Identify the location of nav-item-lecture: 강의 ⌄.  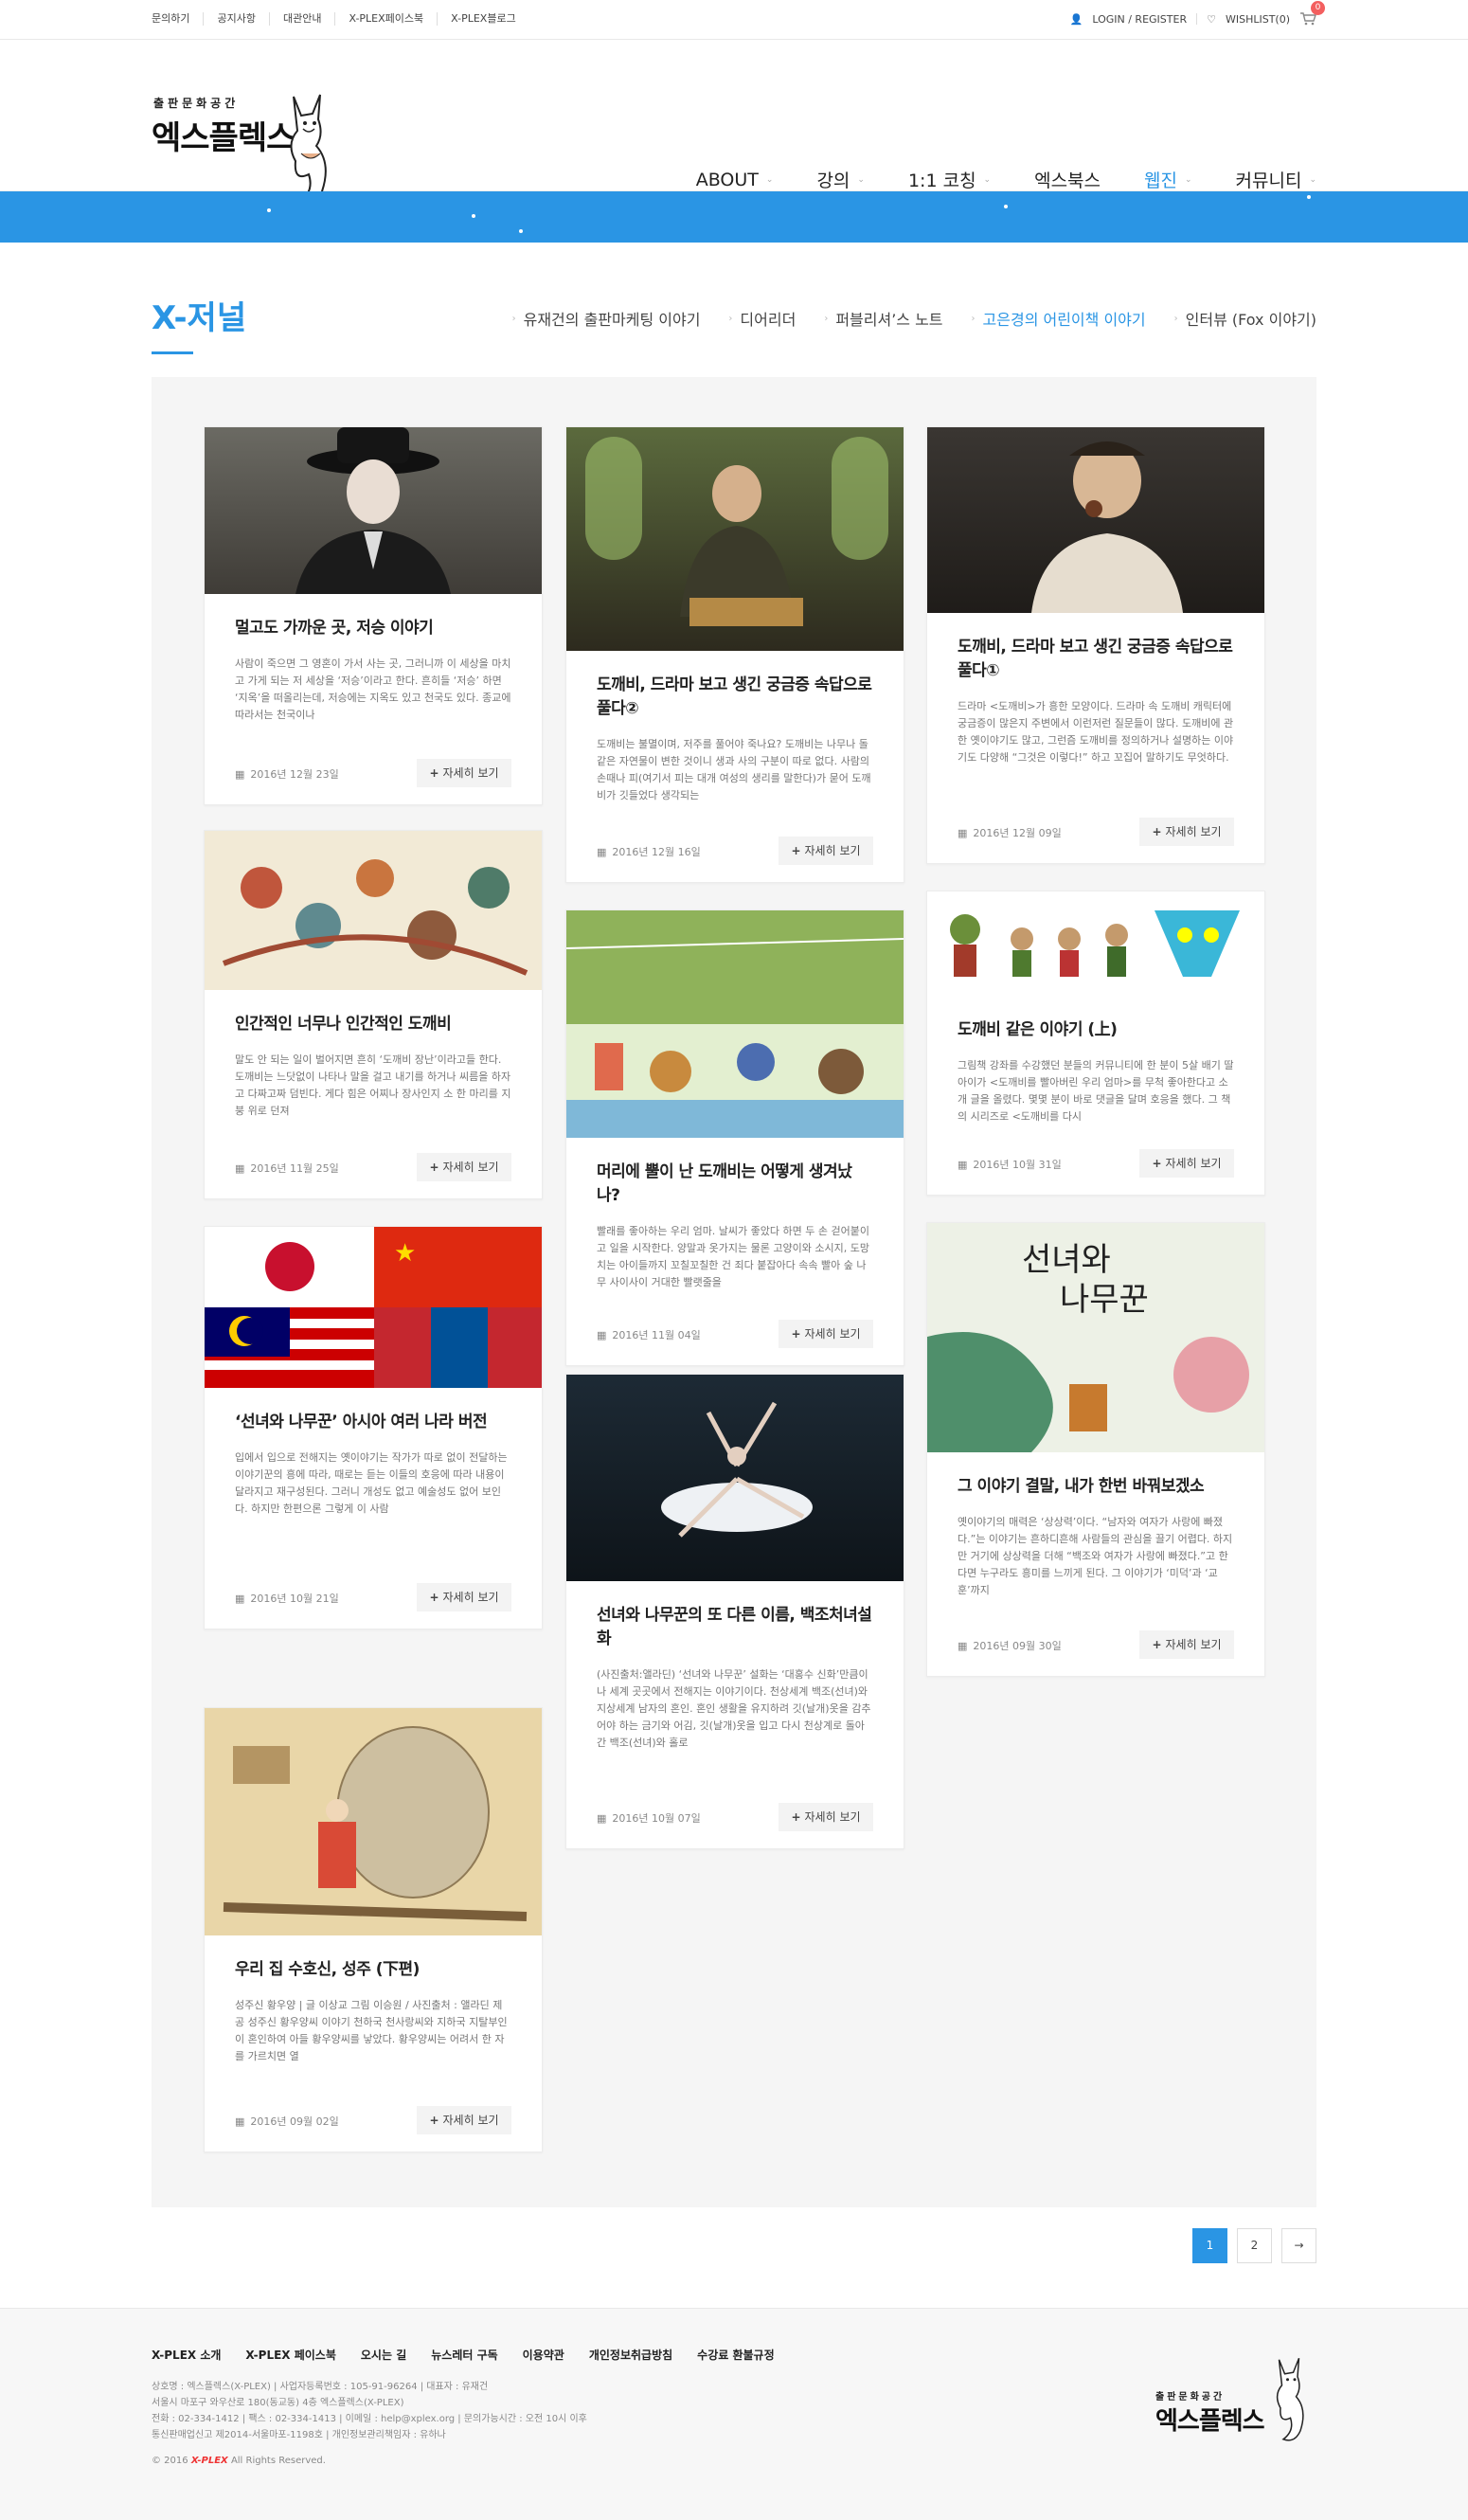
(840, 179).